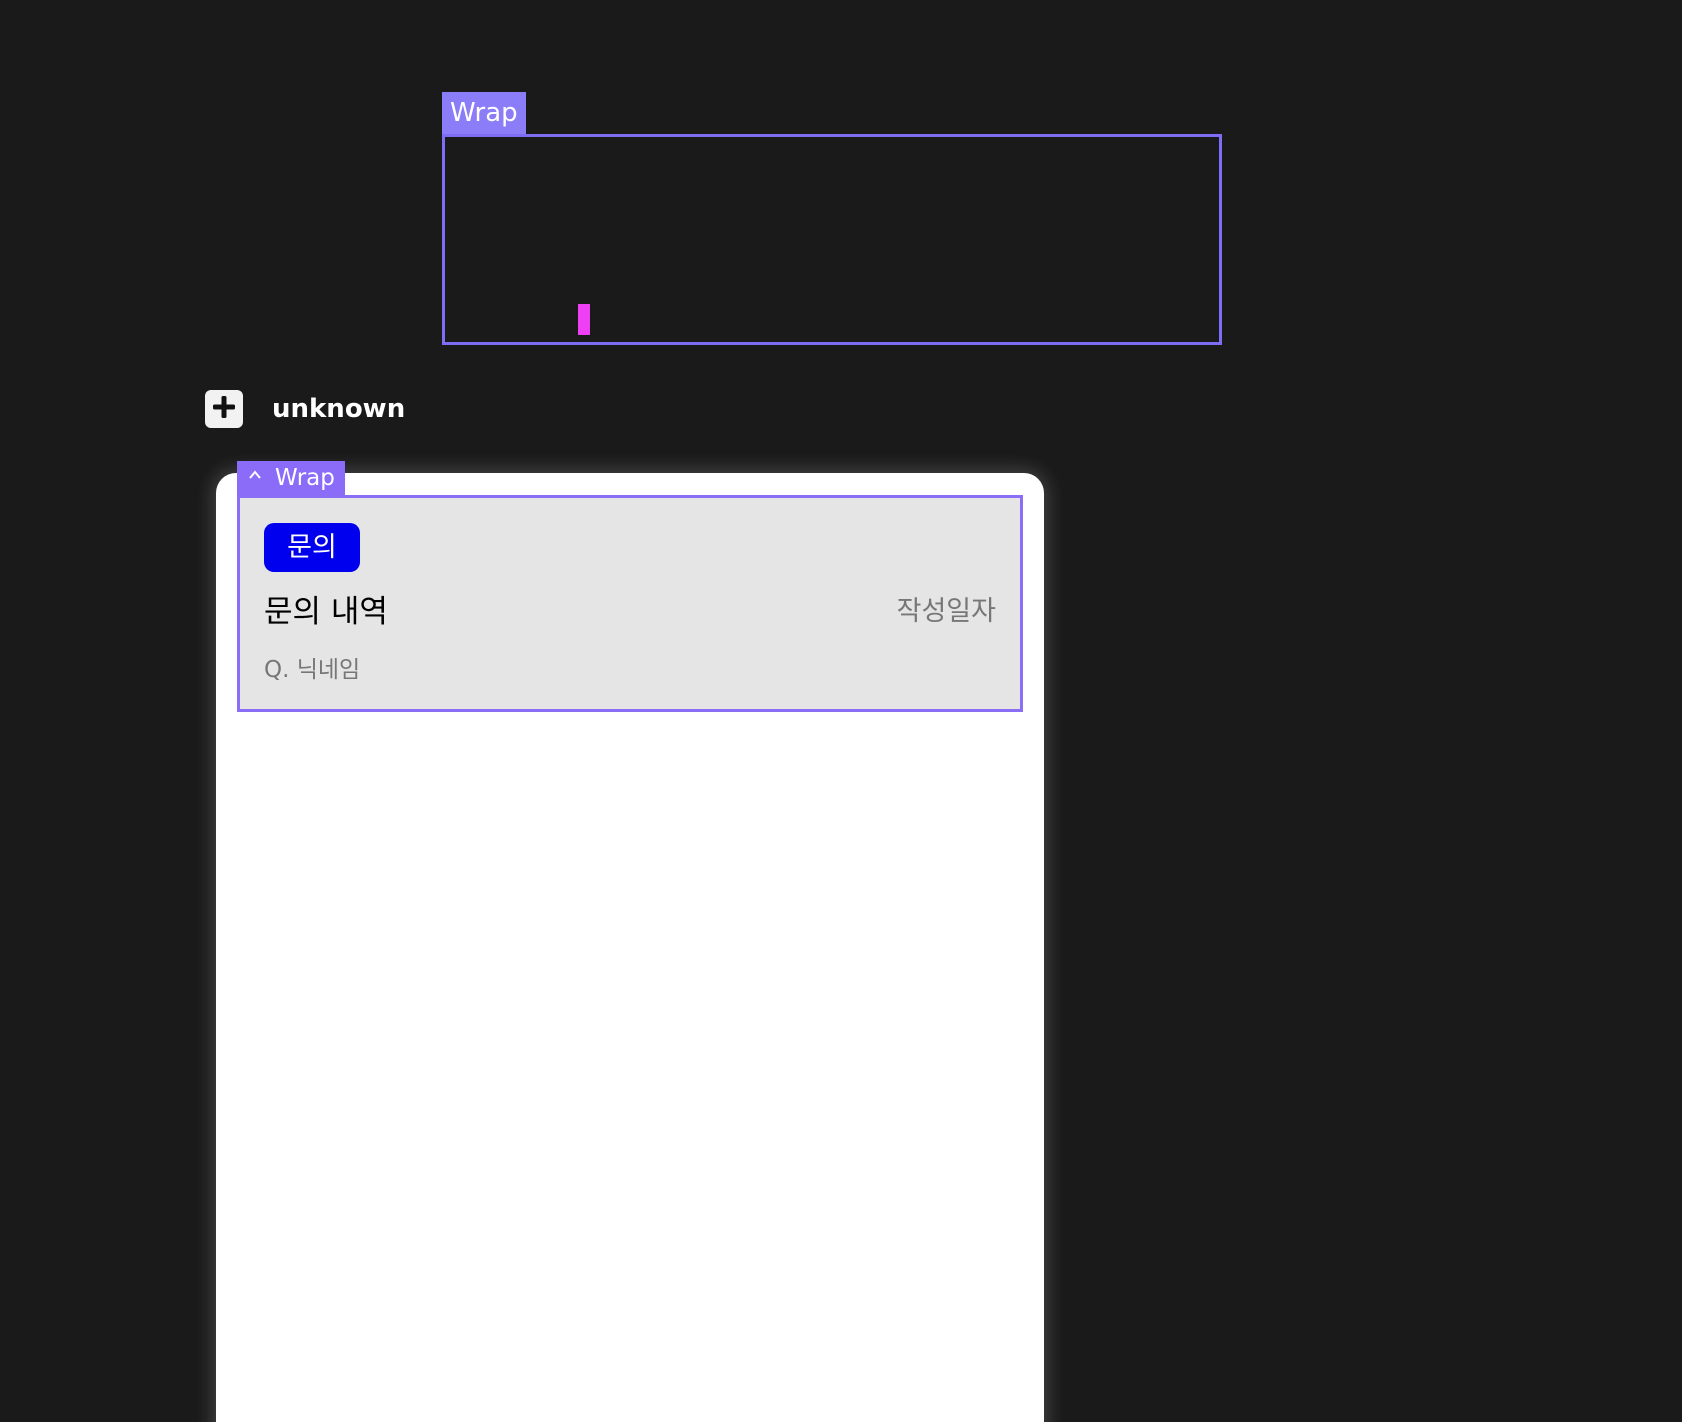 Image resolution: width=1682 pixels, height=1422 pixels. I want to click on chevron-up-icon, so click(255, 478).